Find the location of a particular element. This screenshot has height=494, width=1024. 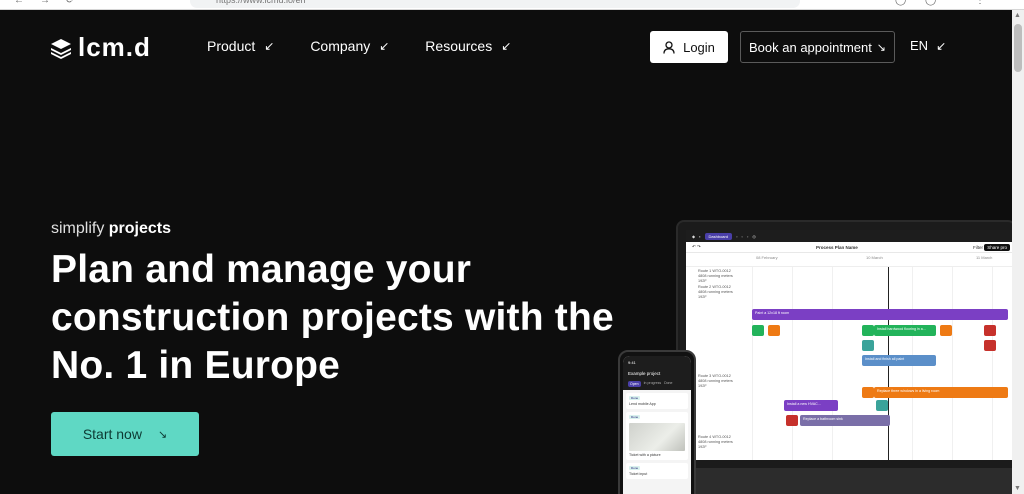

phone-card: Done Ticket with a picture is located at coordinates (657, 436).